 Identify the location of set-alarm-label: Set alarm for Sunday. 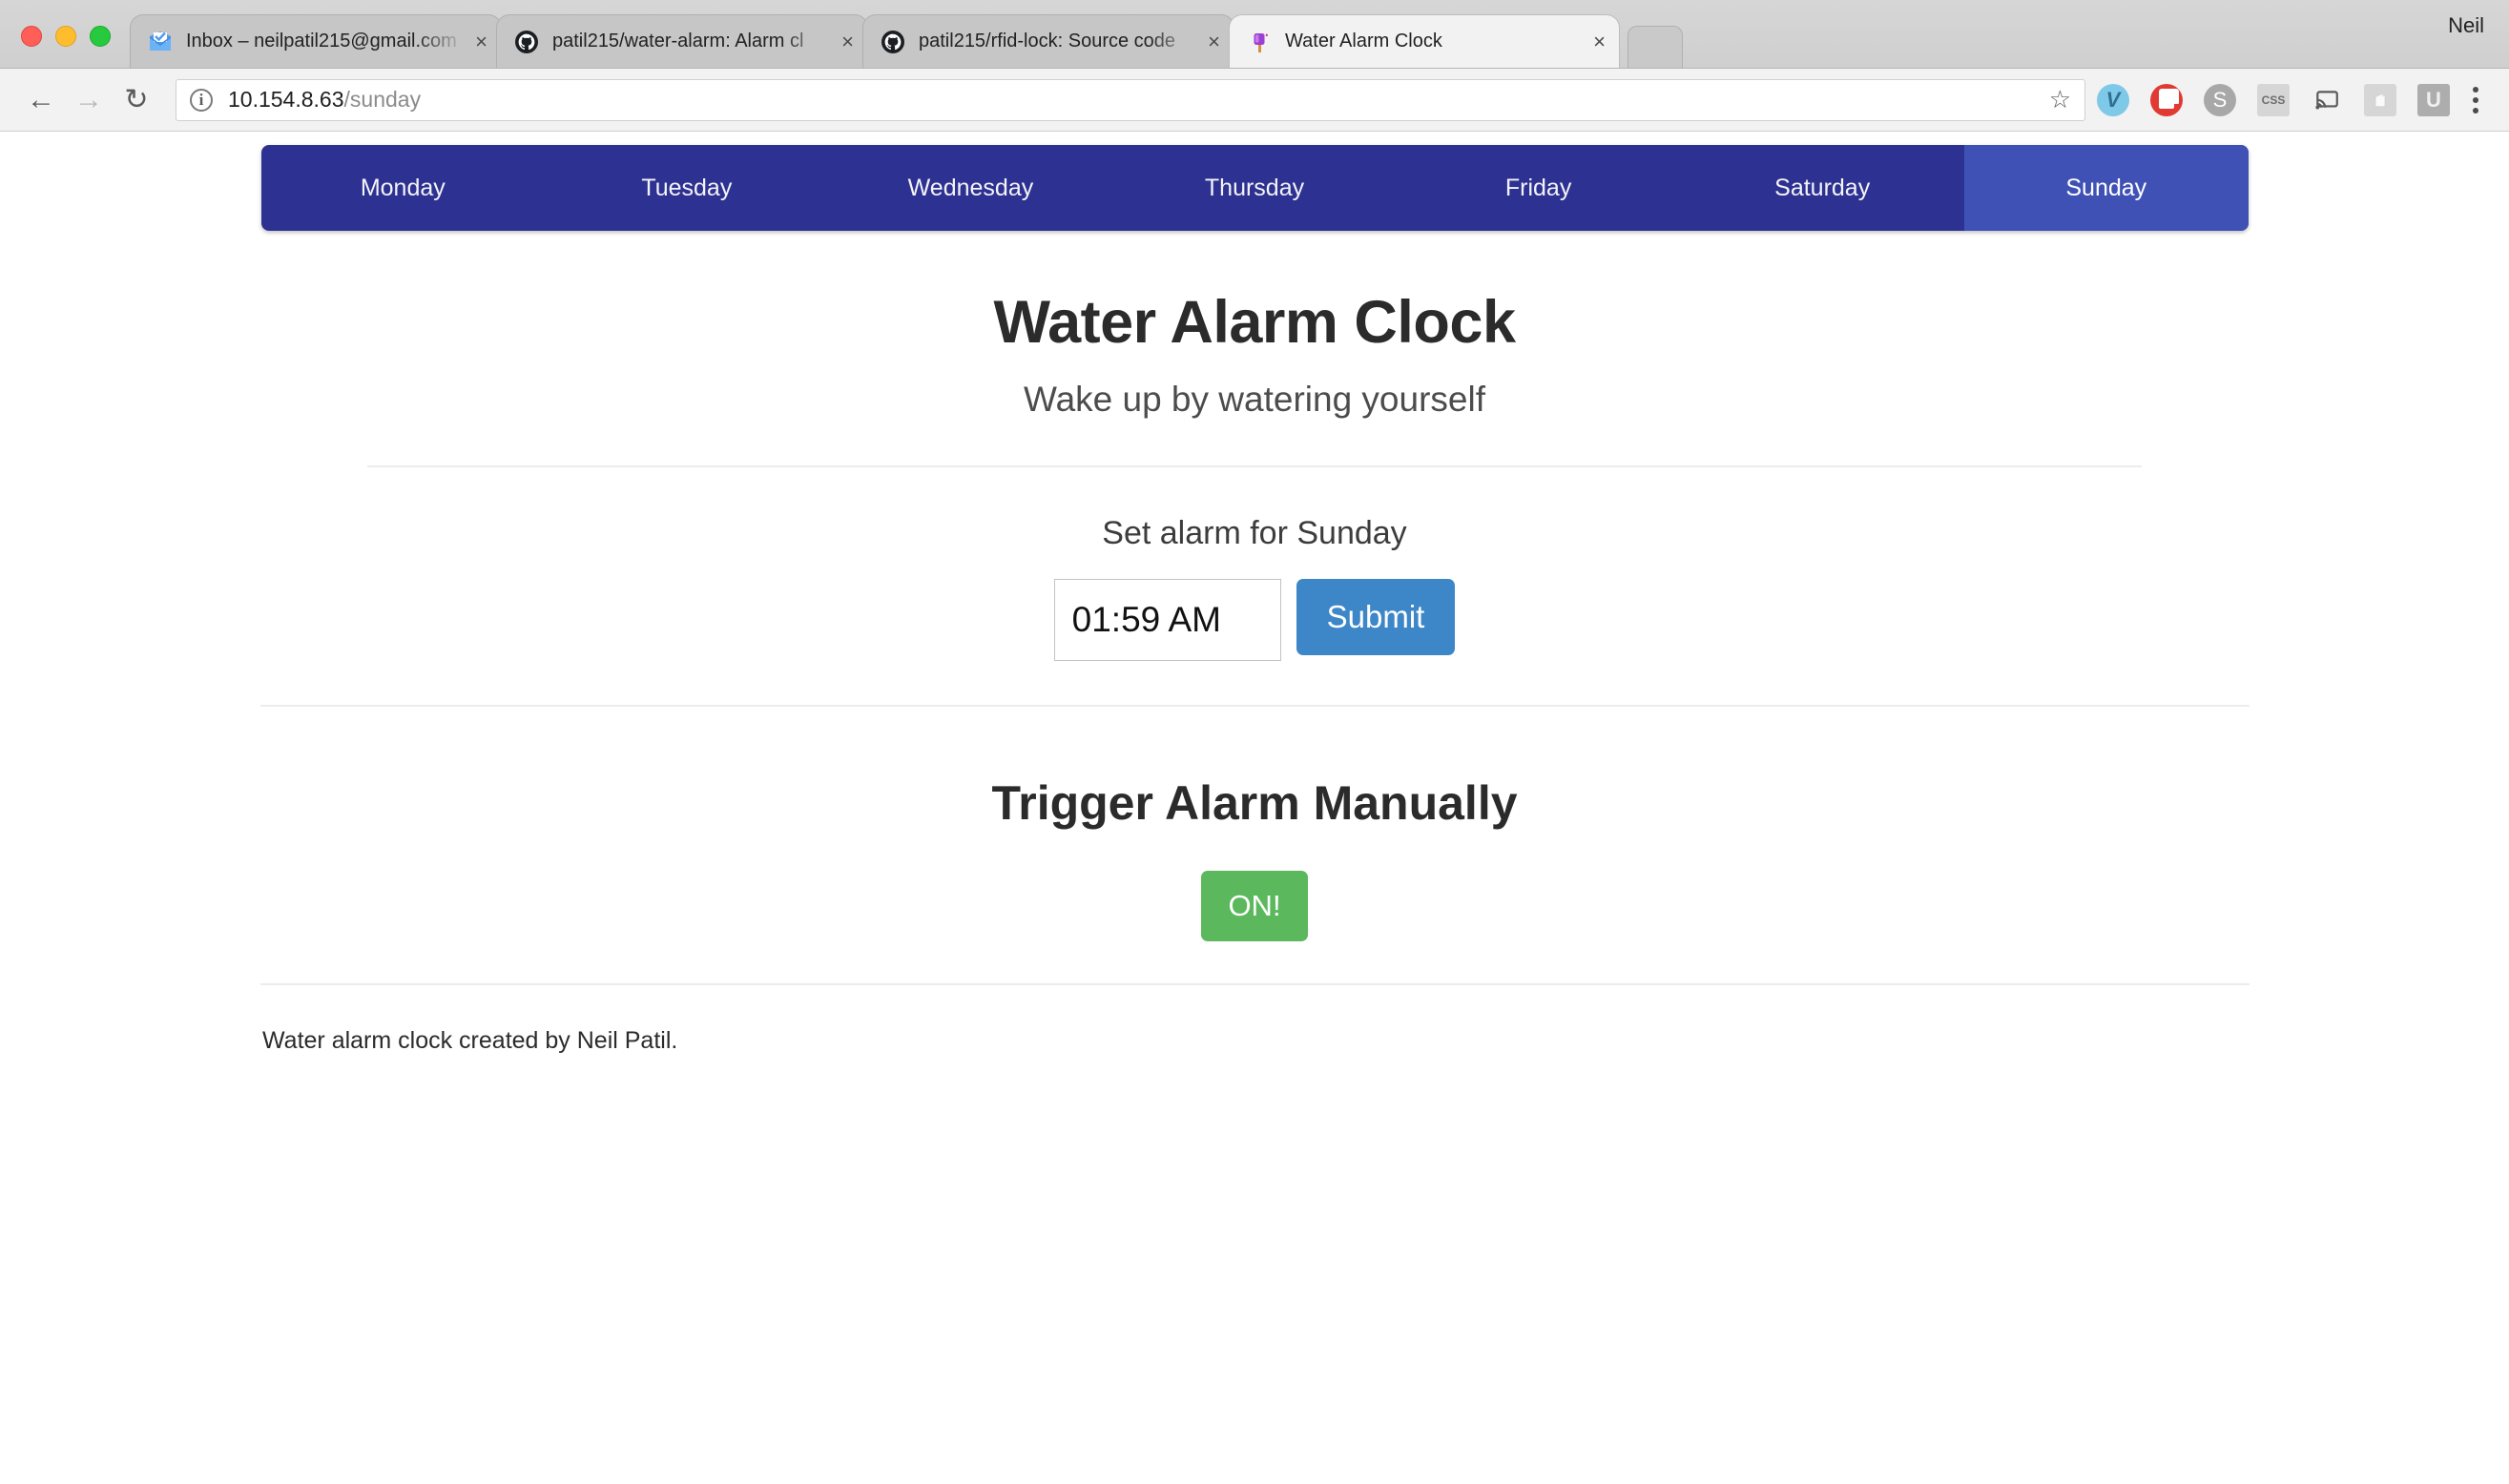
(1254, 533).